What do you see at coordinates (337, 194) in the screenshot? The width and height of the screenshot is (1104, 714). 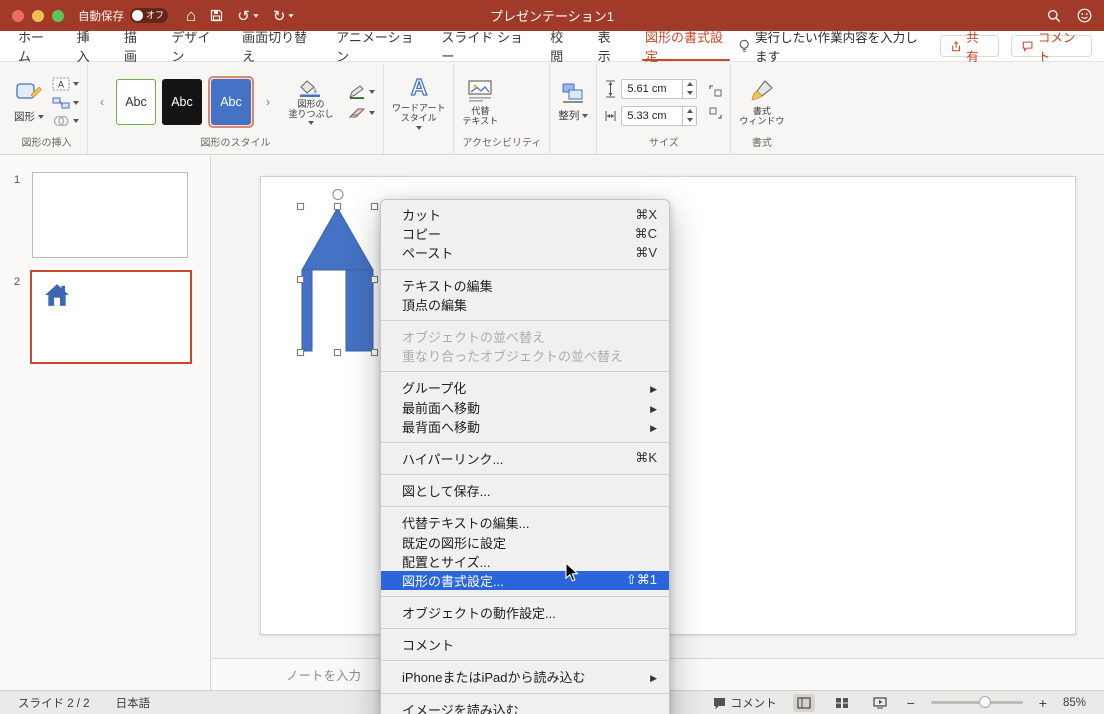 I see `rotation-handle` at bounding box center [337, 194].